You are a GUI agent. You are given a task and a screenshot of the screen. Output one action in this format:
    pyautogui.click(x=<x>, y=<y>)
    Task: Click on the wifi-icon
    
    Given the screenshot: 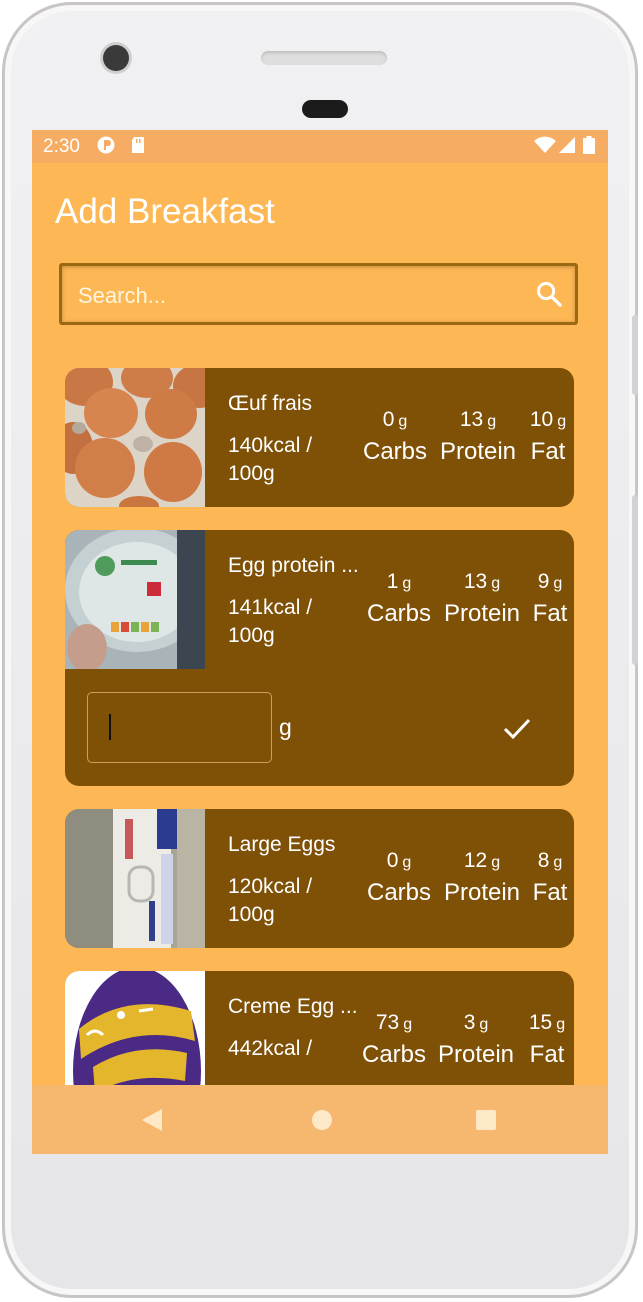 What is the action you would take?
    pyautogui.click(x=545, y=144)
    